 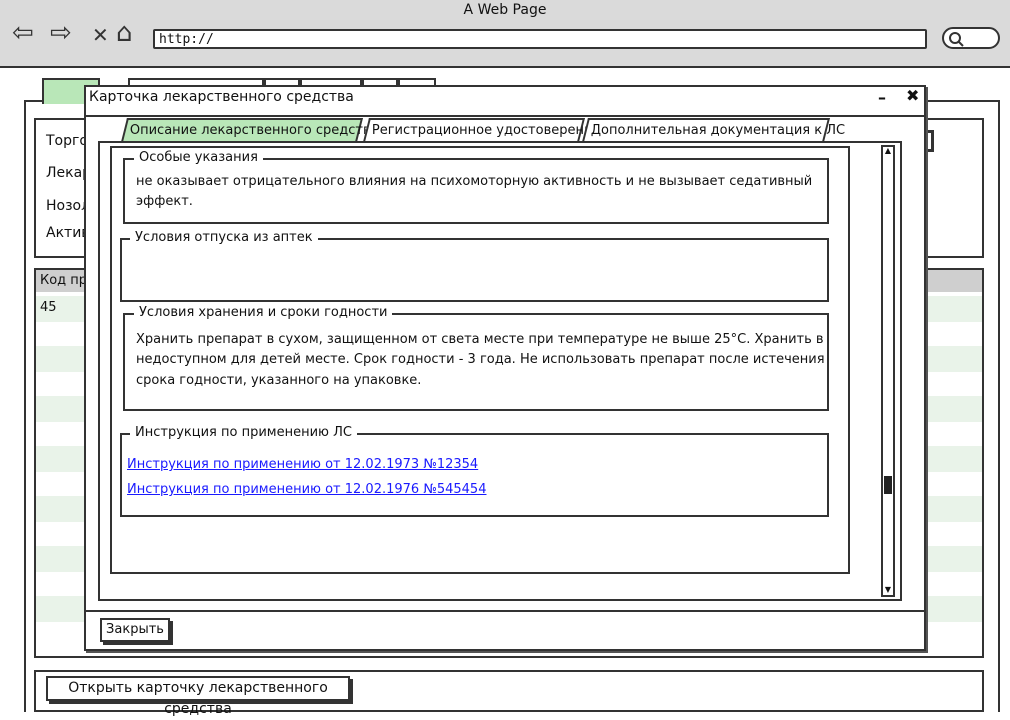 I want to click on vertical-scrollbar, so click(x=888, y=371).